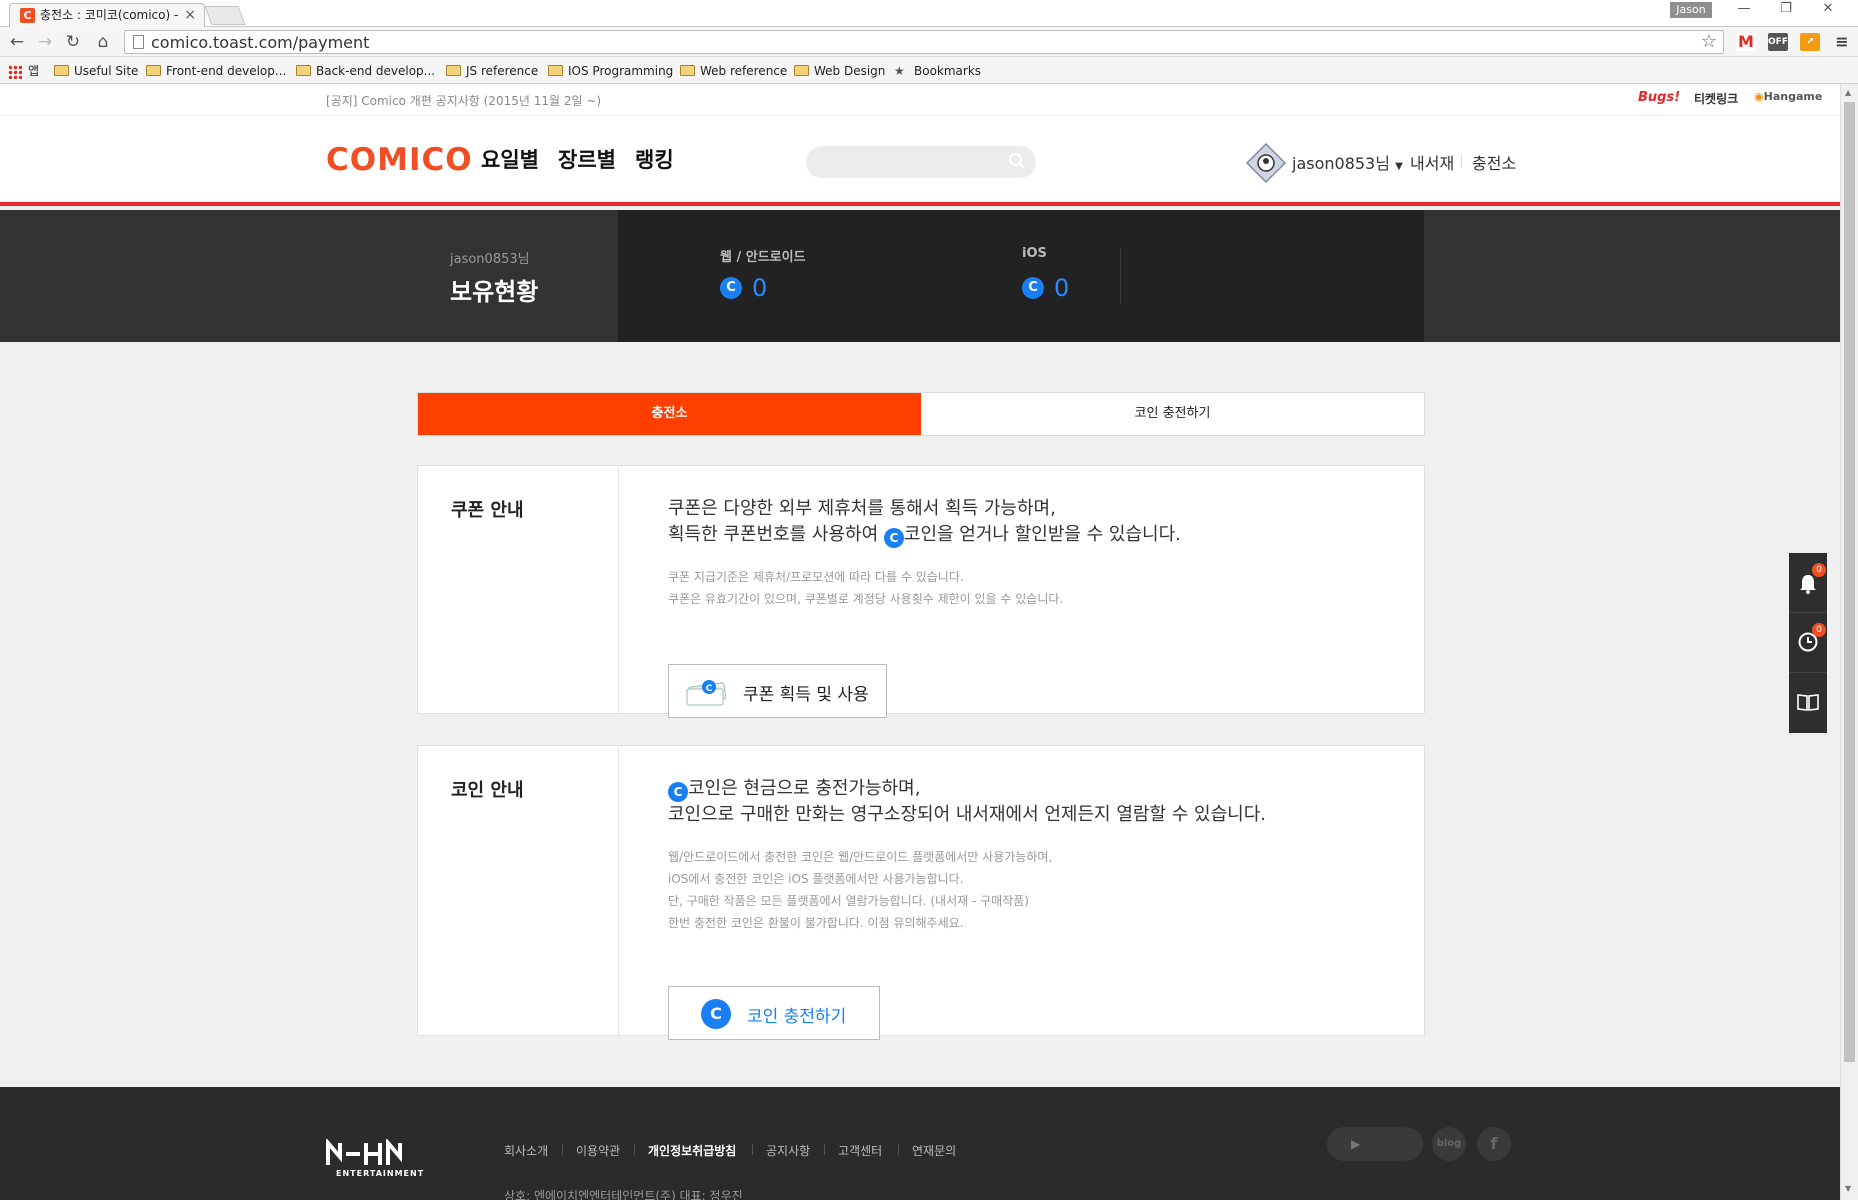  What do you see at coordinates (1028, 535) in the screenshot?
I see `coupon-lead-2: 획득한 쿠폰번호를 사용하여 C 코인을 얻거나 할인받을 수 있습니다.` at bounding box center [1028, 535].